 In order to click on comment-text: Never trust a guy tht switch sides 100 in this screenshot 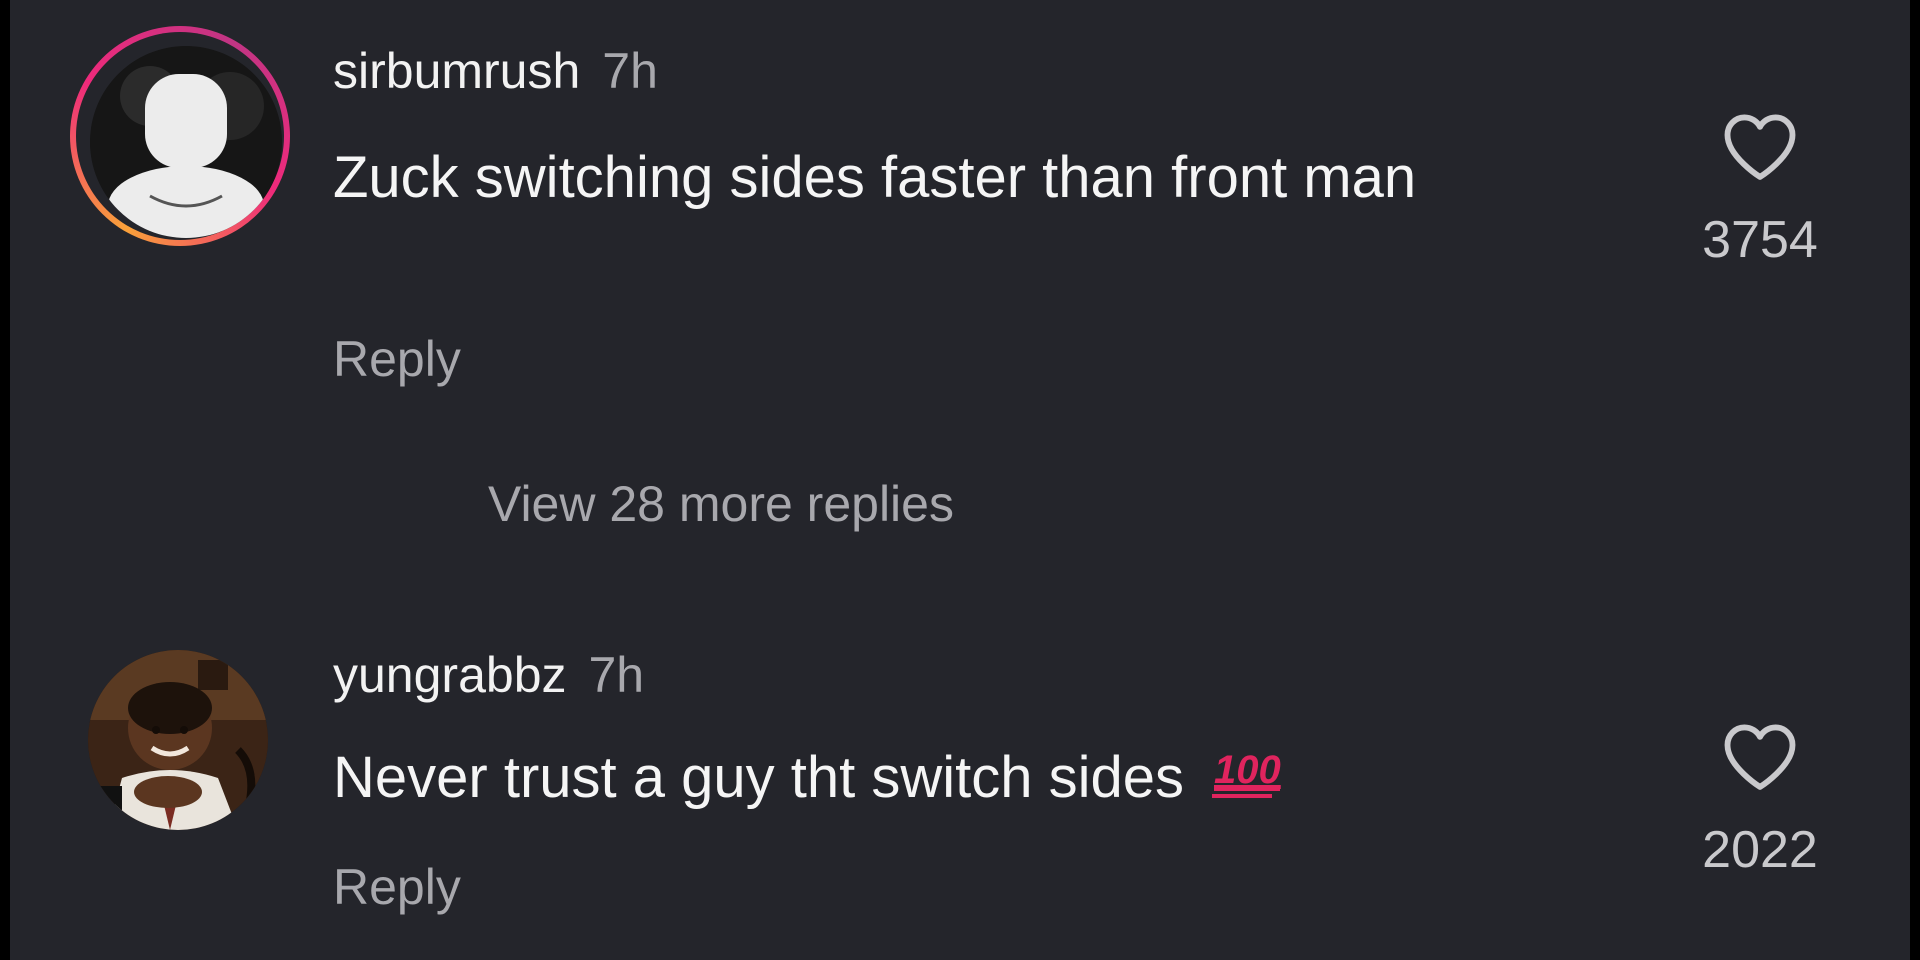, I will do `click(923, 780)`.